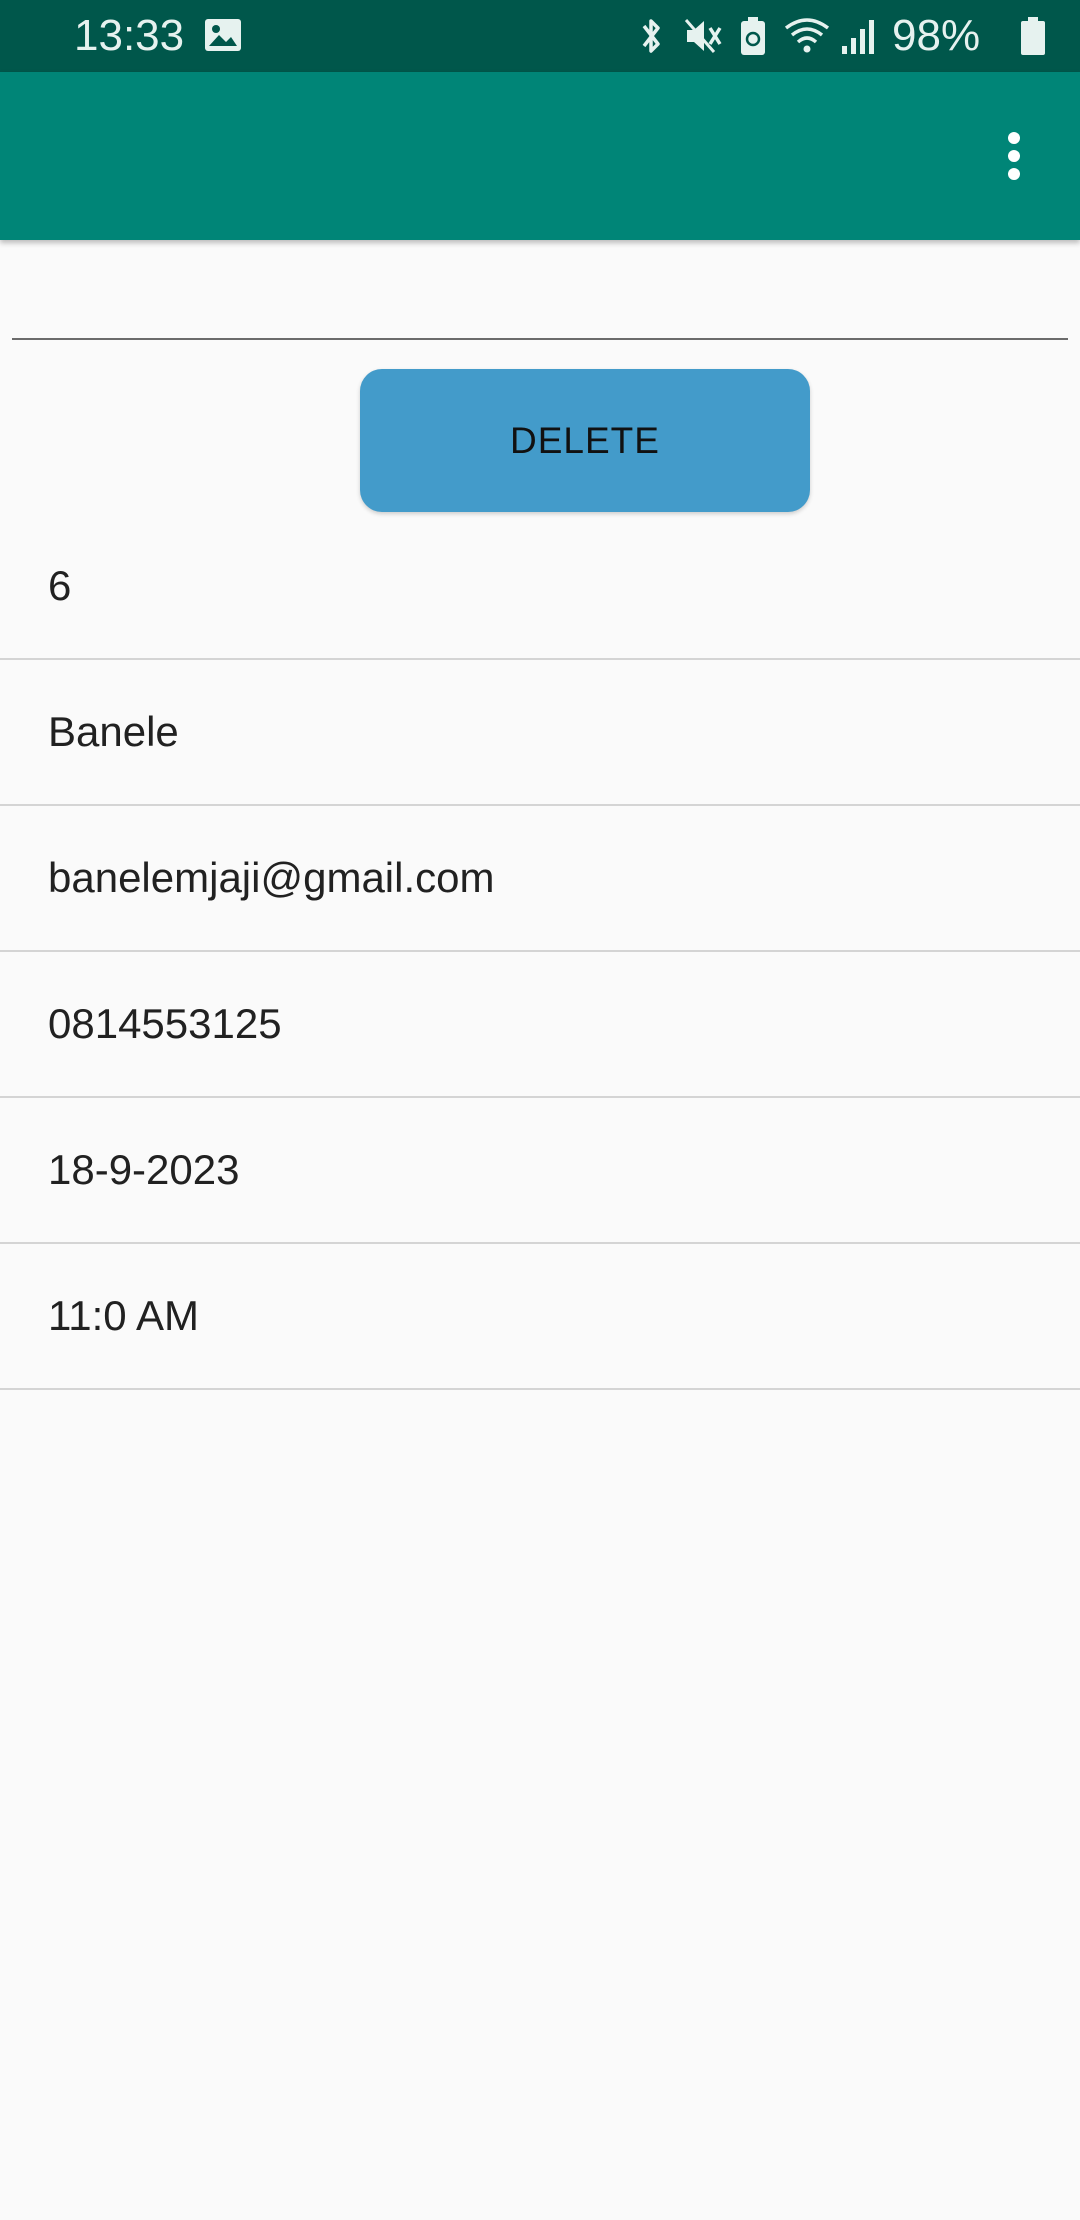  Describe the element at coordinates (540, 1025) in the screenshot. I see `list-item-phone: 0814553125` at that location.